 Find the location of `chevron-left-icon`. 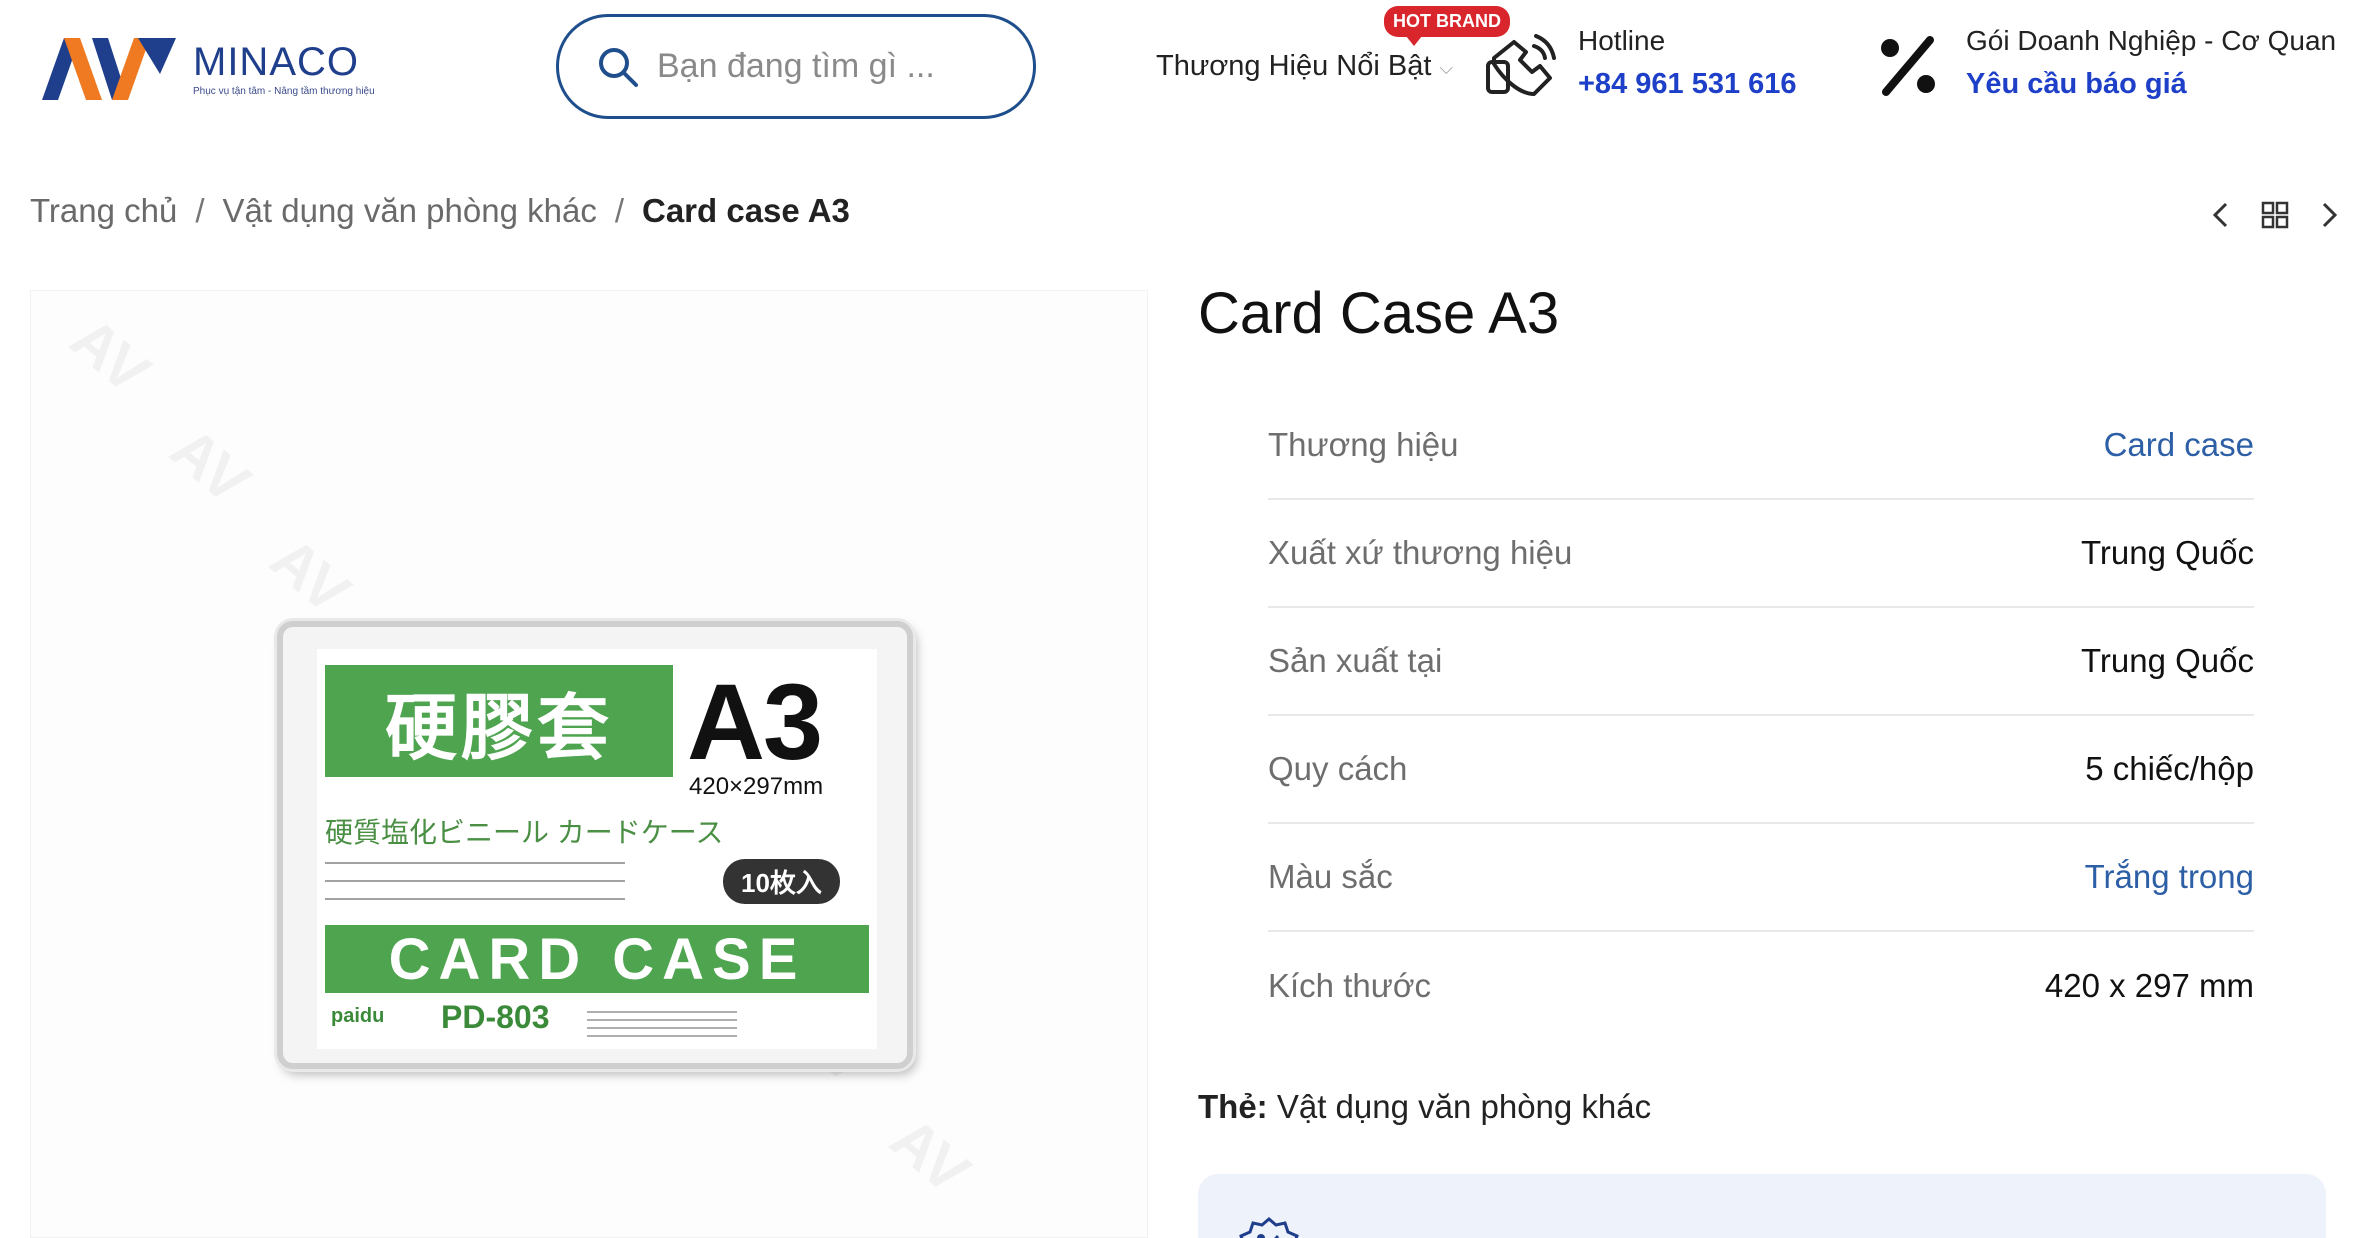

chevron-left-icon is located at coordinates (2221, 215).